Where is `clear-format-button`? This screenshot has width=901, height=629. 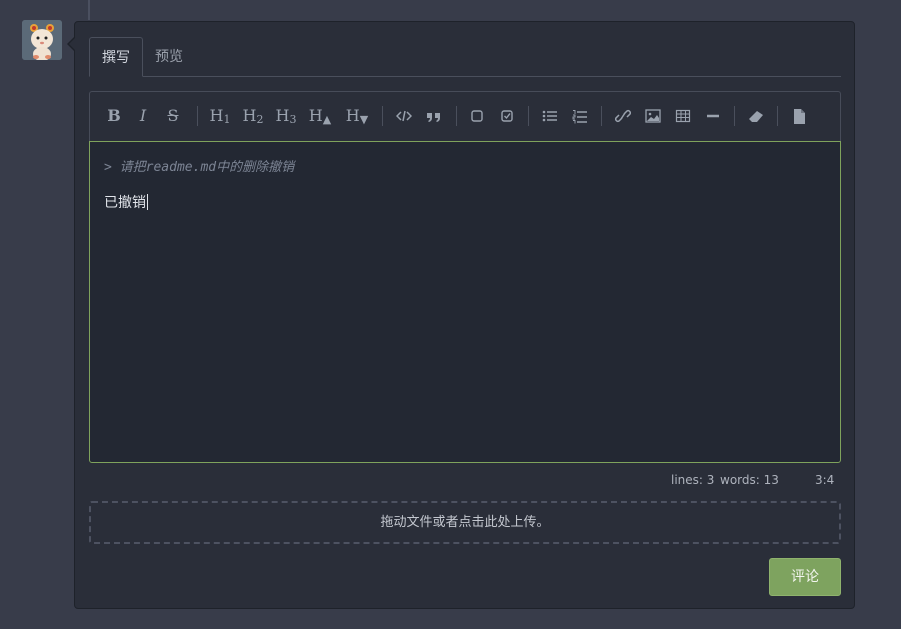
clear-format-button is located at coordinates (756, 116).